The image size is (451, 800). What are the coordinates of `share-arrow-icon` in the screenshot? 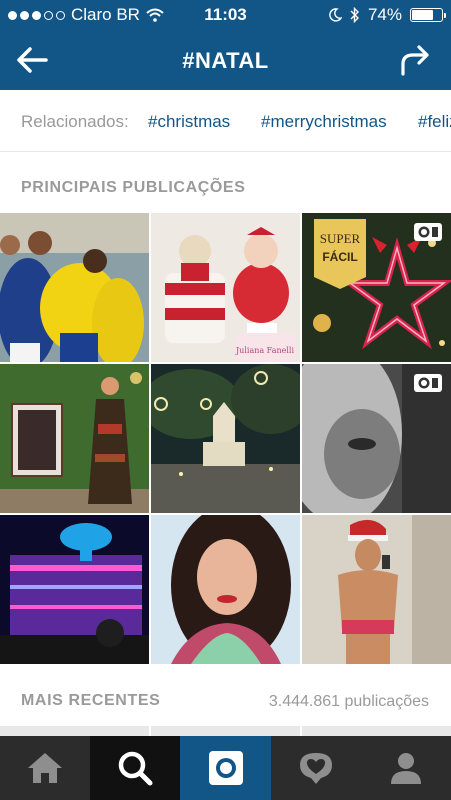 It's located at (415, 60).